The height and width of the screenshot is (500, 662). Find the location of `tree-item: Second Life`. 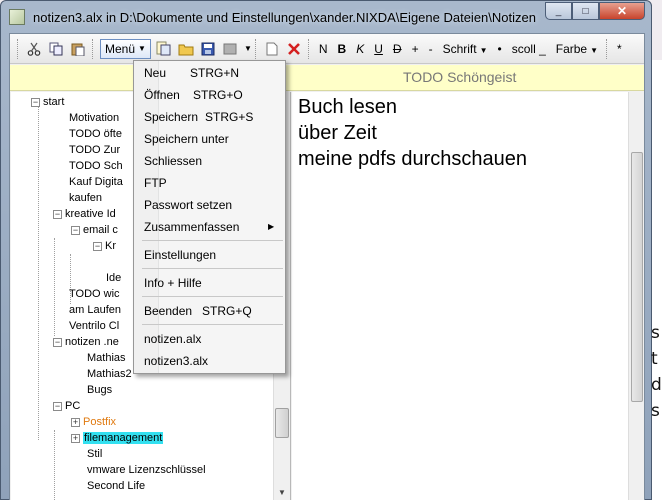

tree-item: Second Life is located at coordinates (116, 486).